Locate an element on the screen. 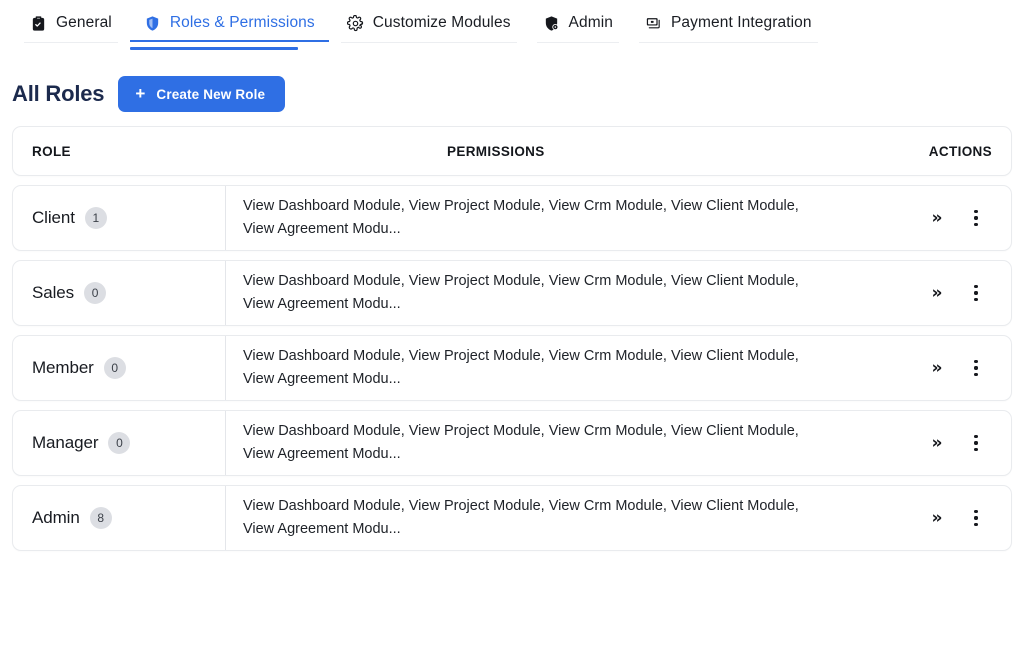 This screenshot has height=666, width=1024. table-header-row: ROLE PERMISSIONS ACTIONS is located at coordinates (512, 151).